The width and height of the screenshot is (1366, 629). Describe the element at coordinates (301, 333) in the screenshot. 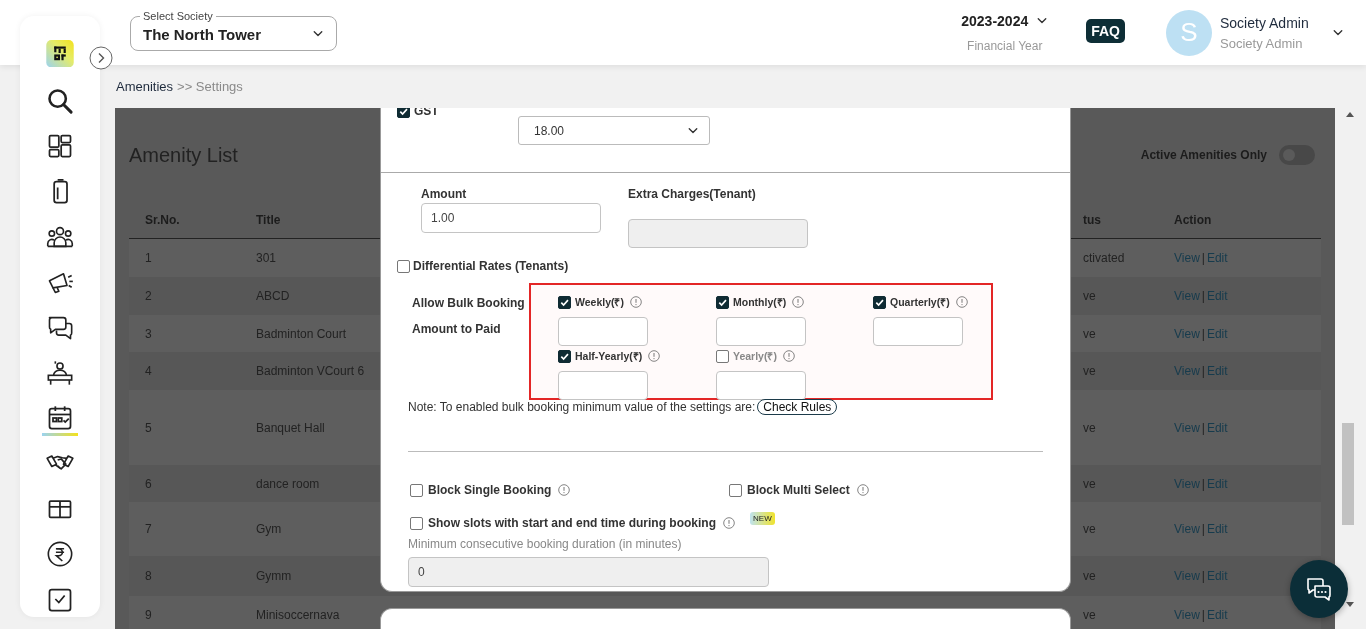

I see `table-cell: Badminton Court` at that location.